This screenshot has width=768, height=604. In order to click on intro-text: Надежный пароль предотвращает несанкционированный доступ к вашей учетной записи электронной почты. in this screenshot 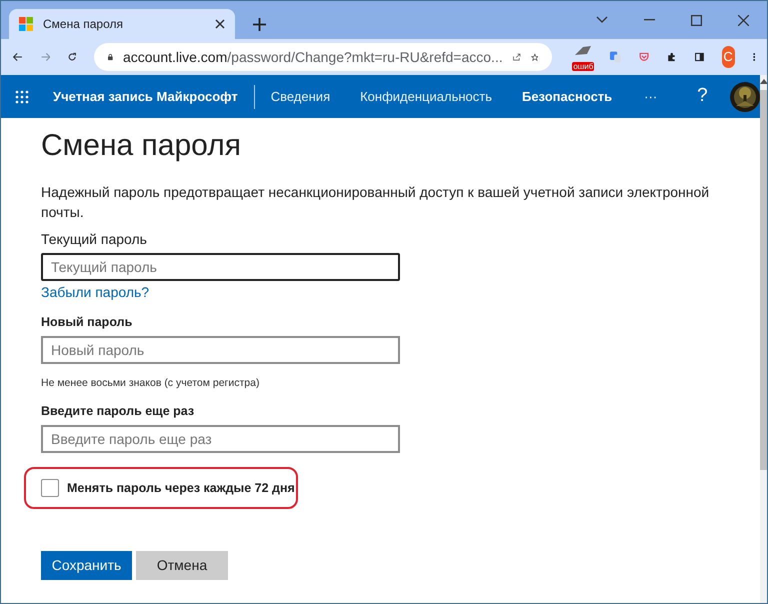, I will do `click(375, 202)`.